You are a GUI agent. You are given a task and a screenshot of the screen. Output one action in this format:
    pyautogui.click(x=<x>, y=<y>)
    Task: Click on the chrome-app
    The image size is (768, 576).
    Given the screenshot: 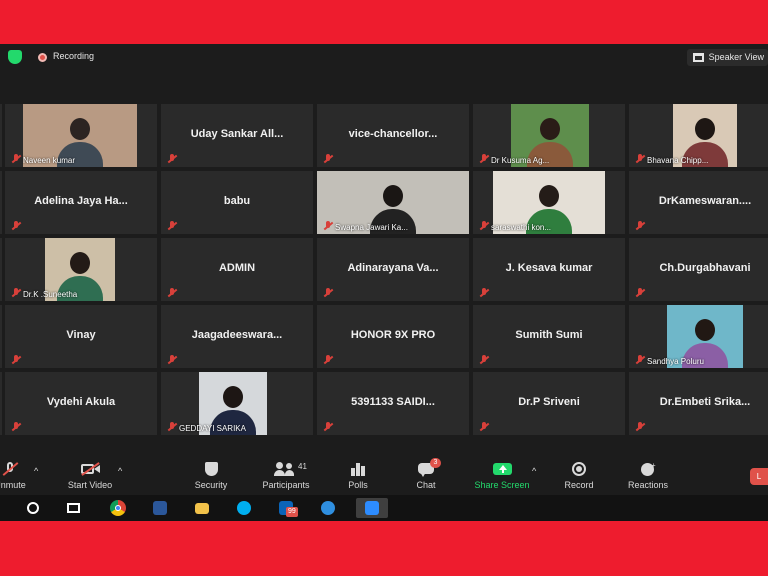 What is the action you would take?
    pyautogui.click(x=118, y=508)
    